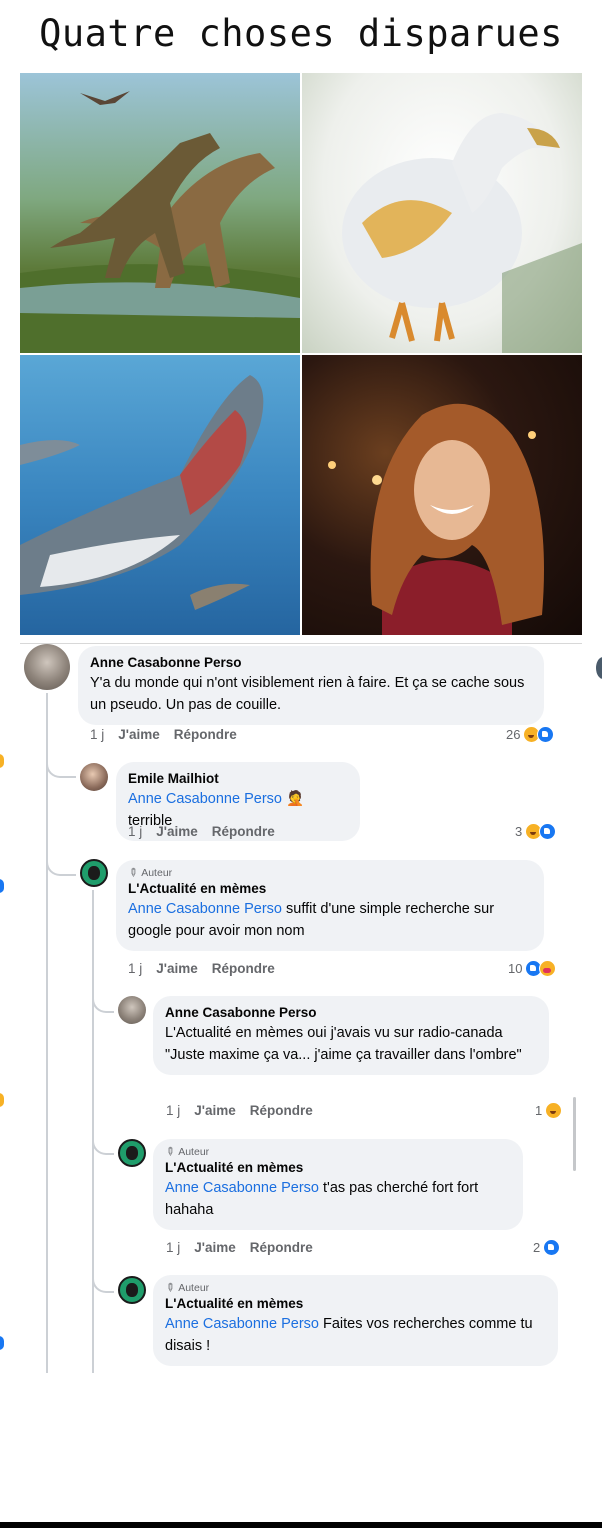  What do you see at coordinates (532, 968) in the screenshot?
I see `reaction-summary: 10` at bounding box center [532, 968].